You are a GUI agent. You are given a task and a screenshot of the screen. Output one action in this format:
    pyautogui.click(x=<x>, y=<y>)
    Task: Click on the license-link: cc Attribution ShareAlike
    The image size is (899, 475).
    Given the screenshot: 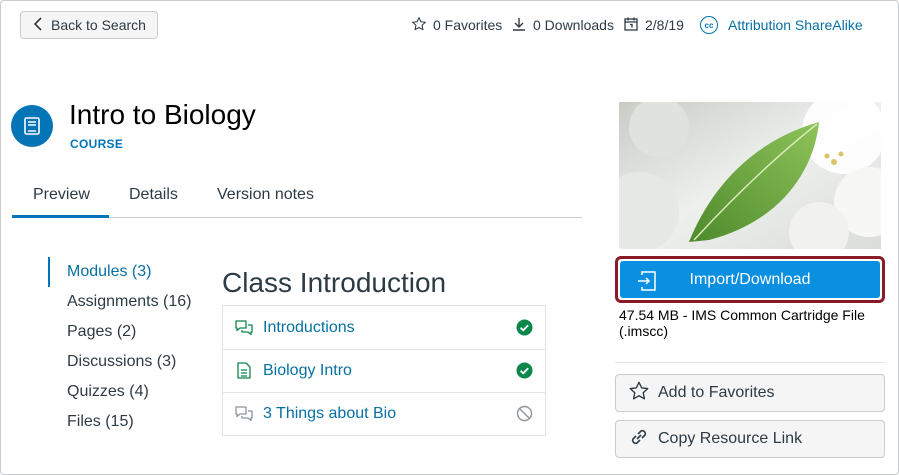 What is the action you would take?
    pyautogui.click(x=781, y=25)
    